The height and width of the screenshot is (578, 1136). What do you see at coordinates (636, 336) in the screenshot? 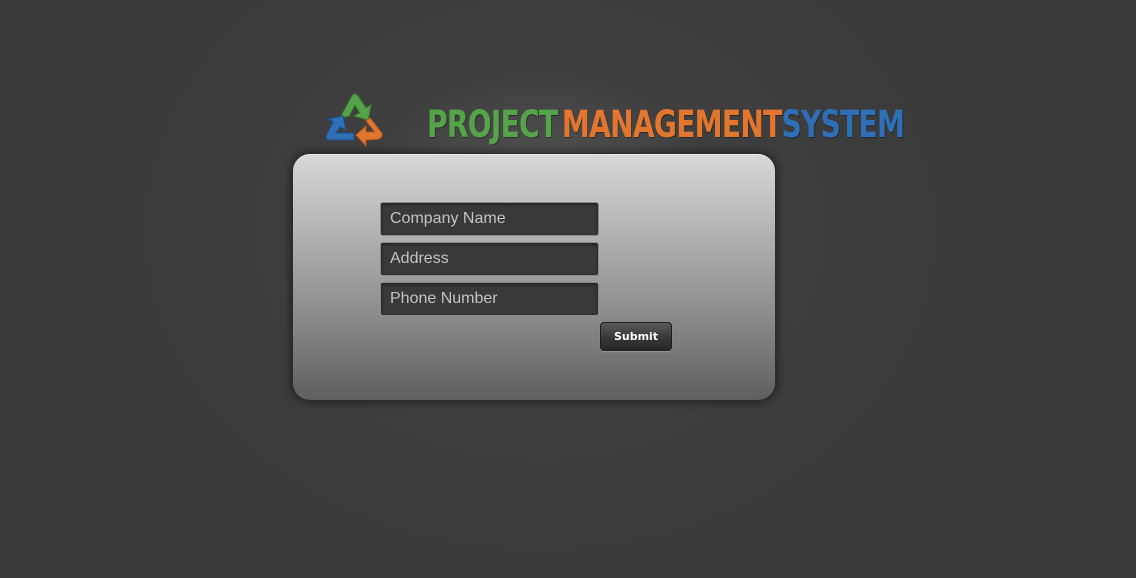
I see `submit-button: Submit` at bounding box center [636, 336].